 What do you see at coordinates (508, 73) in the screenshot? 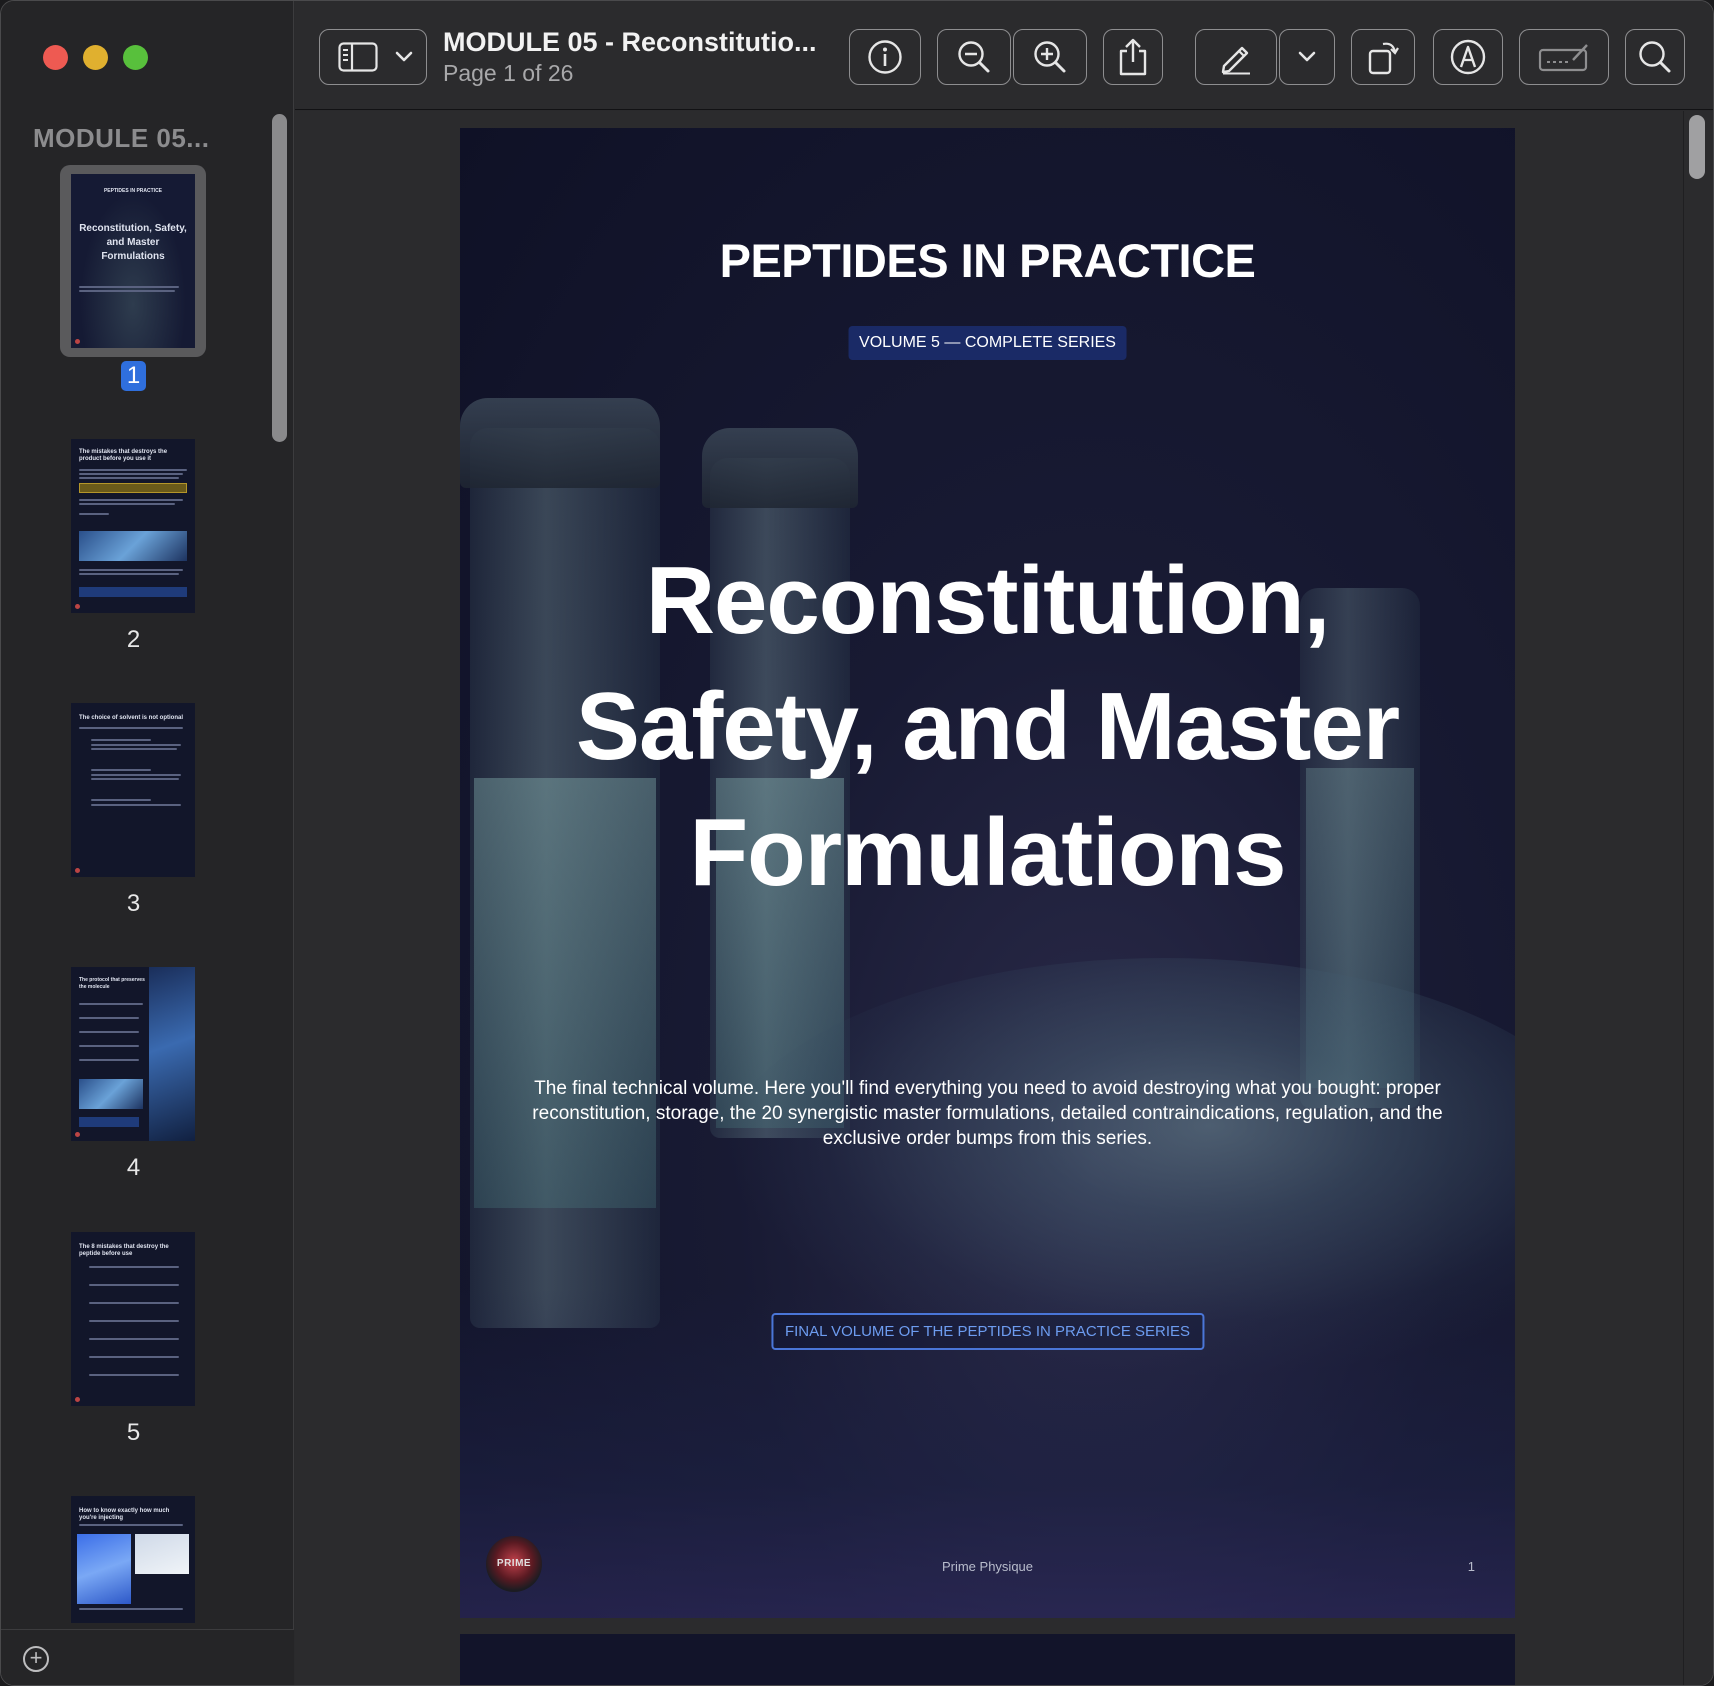
I see `page-indicator: Page 1 of 26` at bounding box center [508, 73].